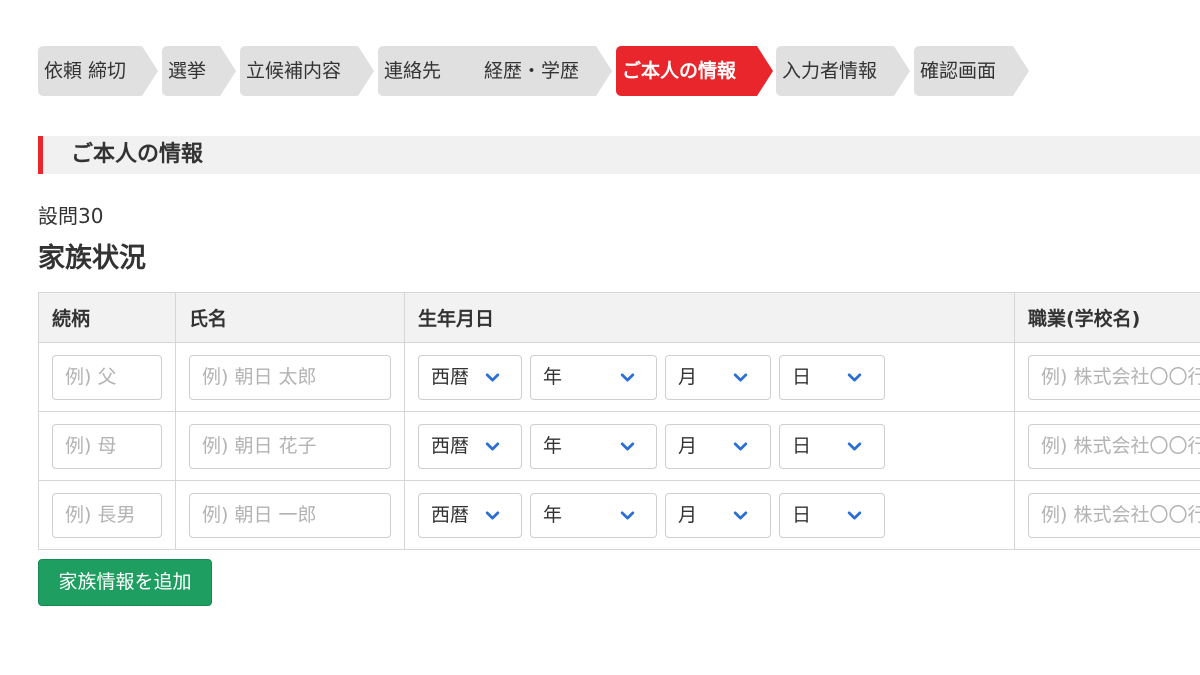  What do you see at coordinates (71, 216) in the screenshot?
I see `question-number: 設問30` at bounding box center [71, 216].